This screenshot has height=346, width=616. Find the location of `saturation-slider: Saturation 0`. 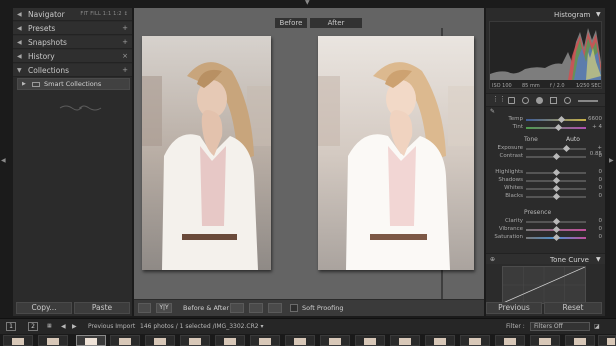

saturation-slider: Saturation 0 is located at coordinates (545, 237).